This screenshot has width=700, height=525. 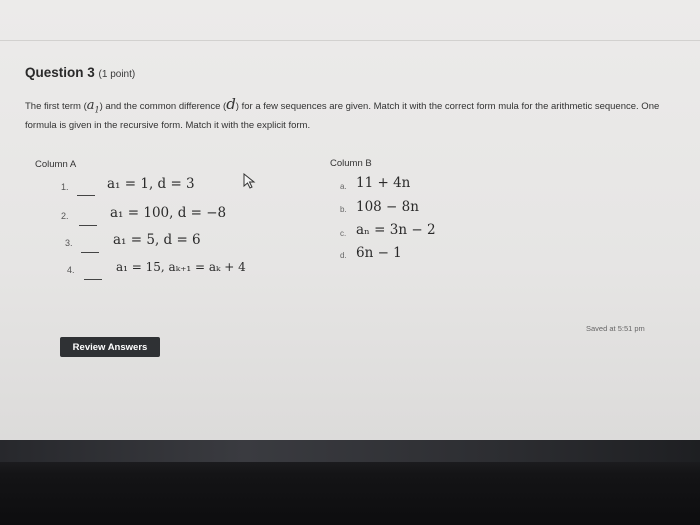 What do you see at coordinates (350, 40) in the screenshot?
I see `divider` at bounding box center [350, 40].